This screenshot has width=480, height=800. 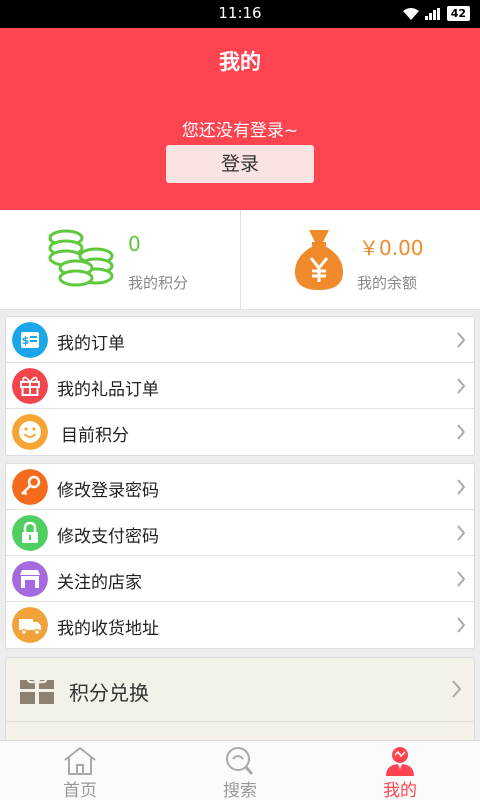 What do you see at coordinates (95, 436) in the screenshot?
I see `menu-item-label: 目前积分` at bounding box center [95, 436].